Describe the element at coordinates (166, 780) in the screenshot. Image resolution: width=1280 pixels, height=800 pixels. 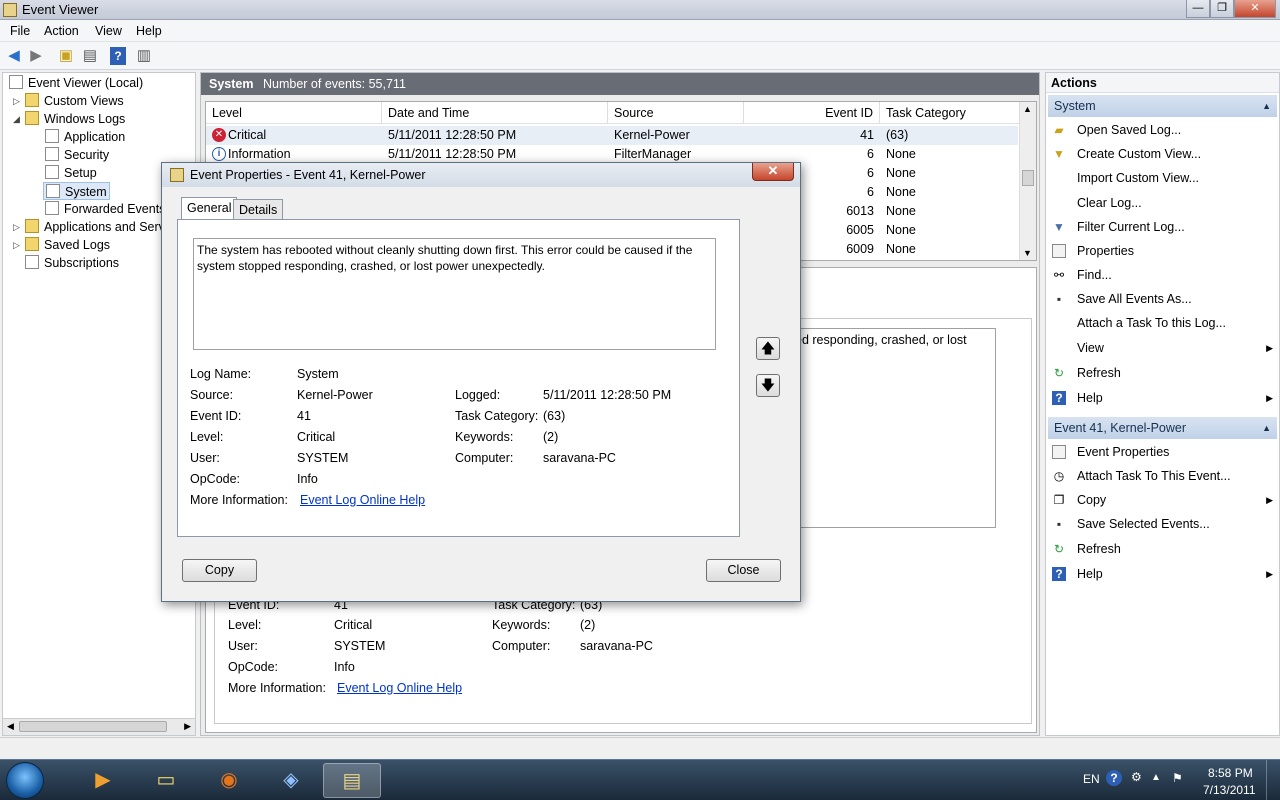
I see `explorer-icon: ▭` at that location.